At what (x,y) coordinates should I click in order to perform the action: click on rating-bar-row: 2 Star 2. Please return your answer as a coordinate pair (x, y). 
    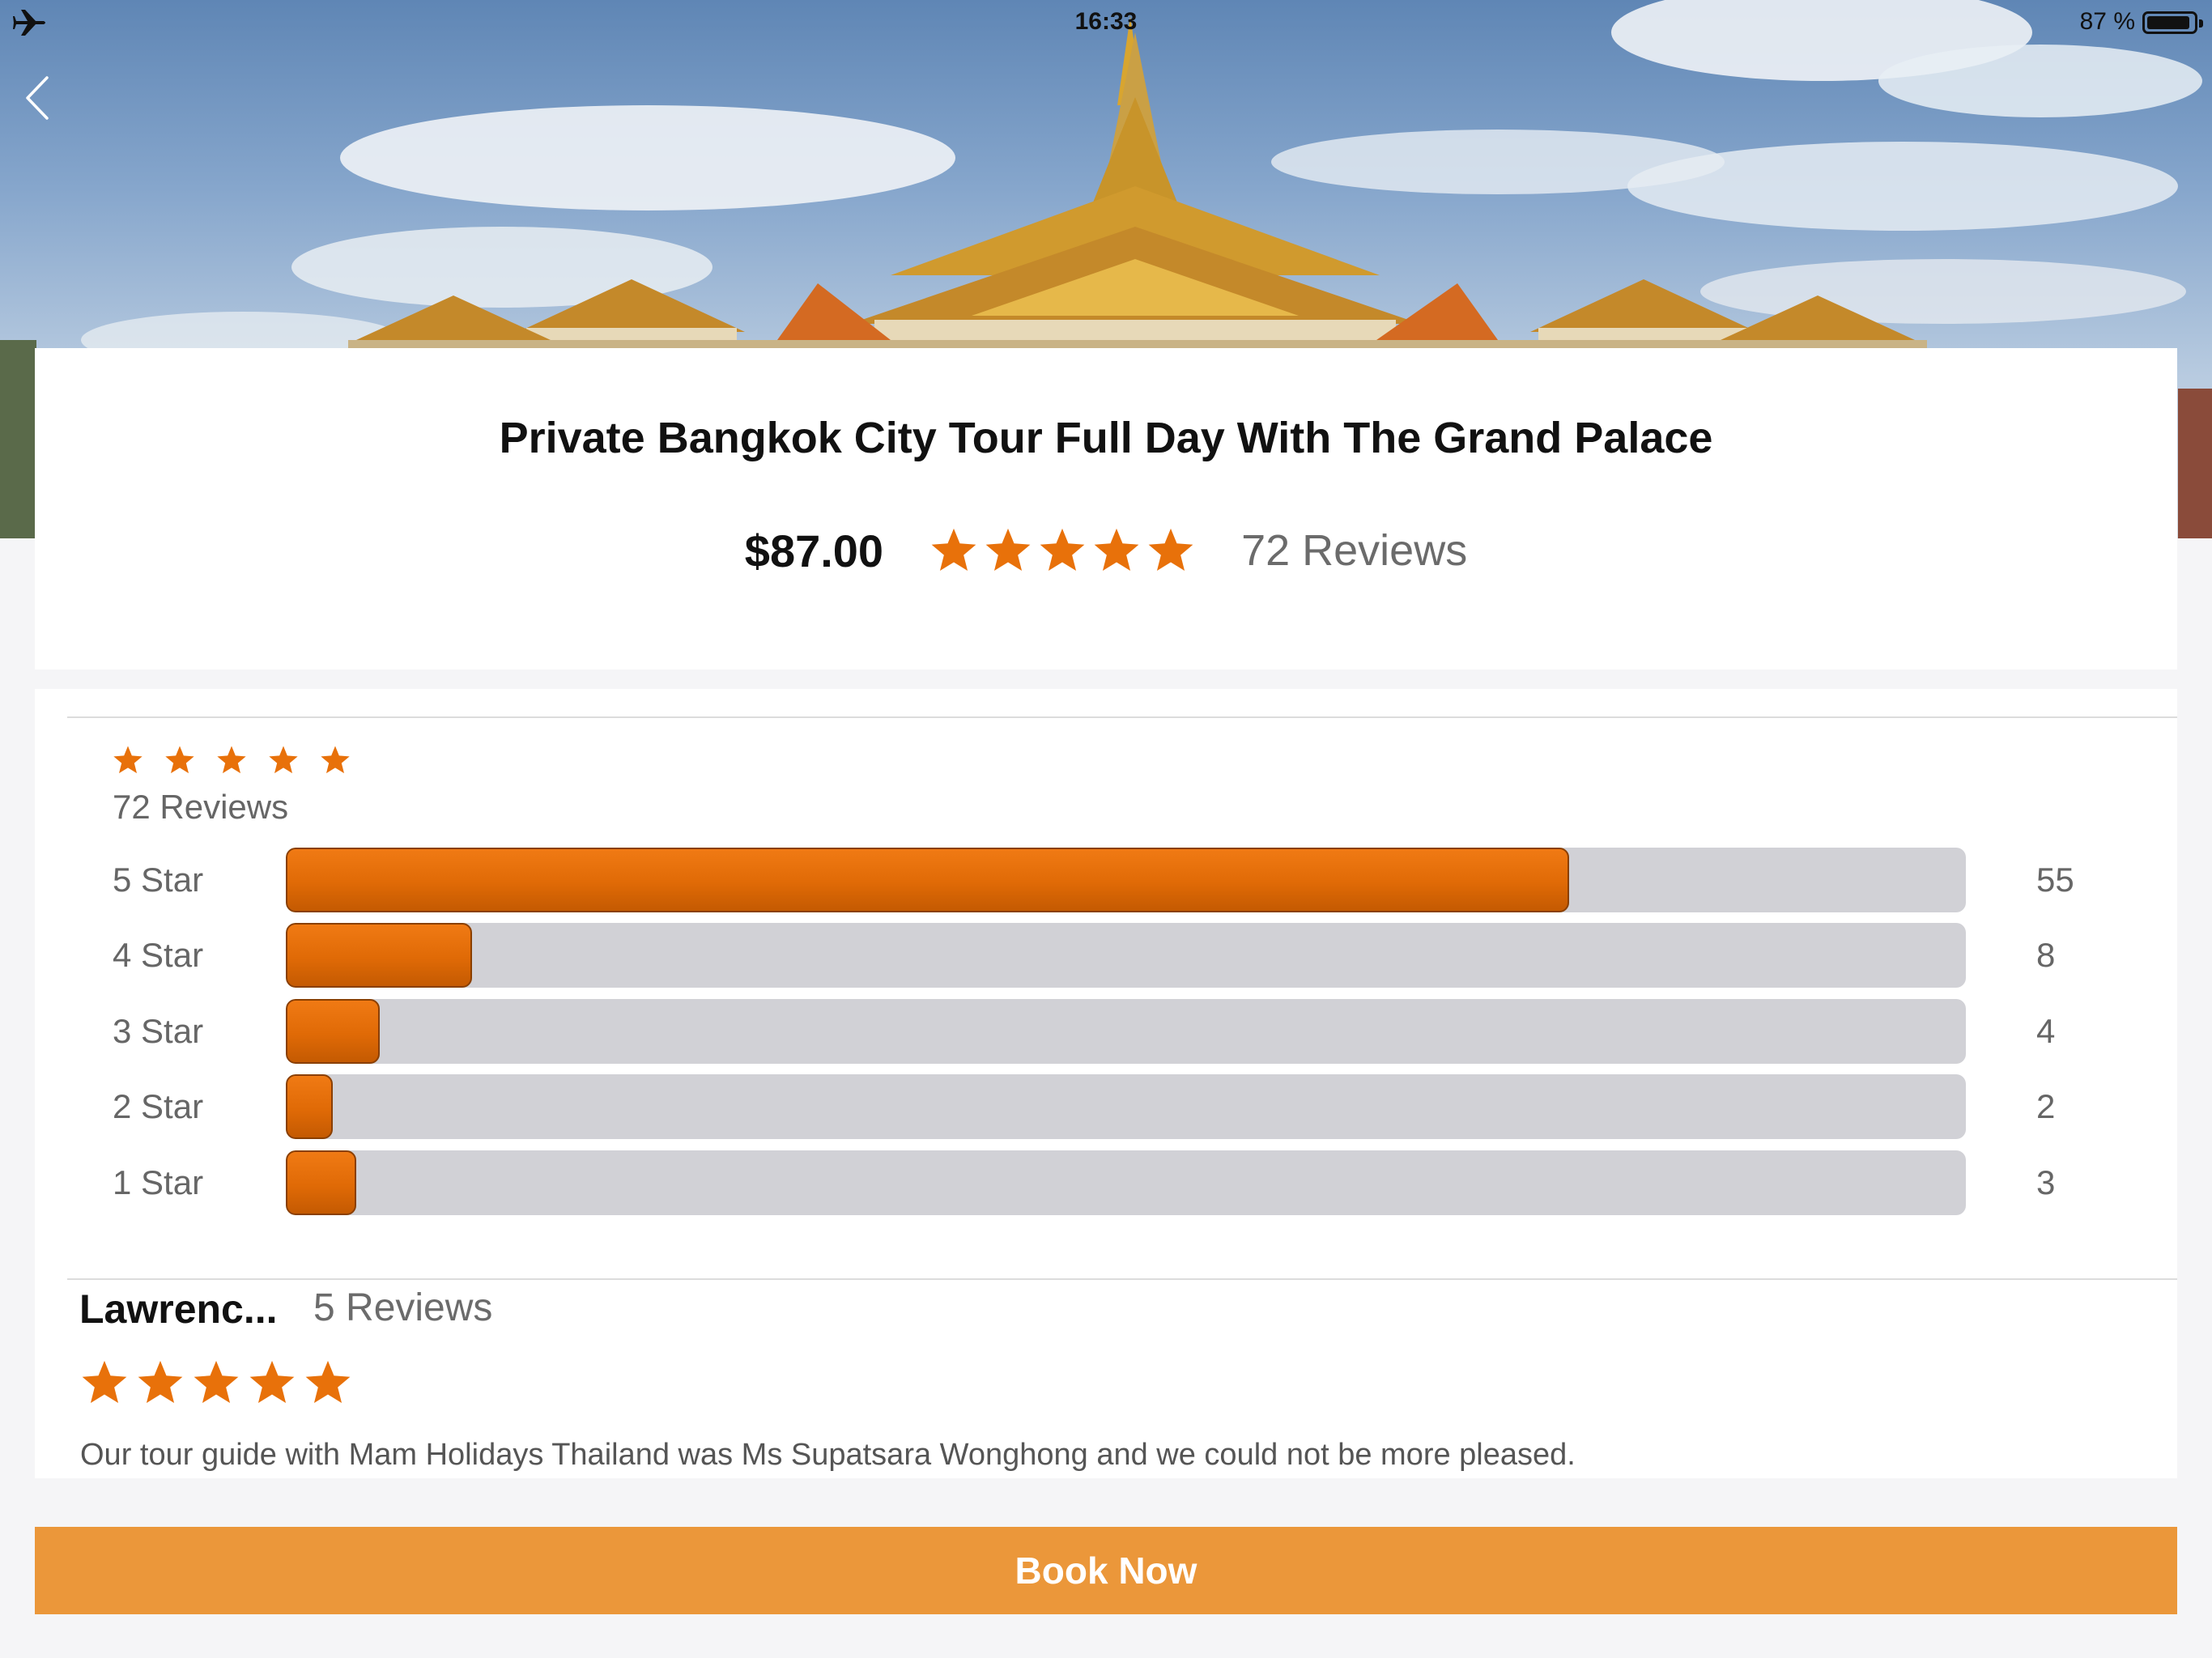
    Looking at the image, I should click on (1106, 1106).